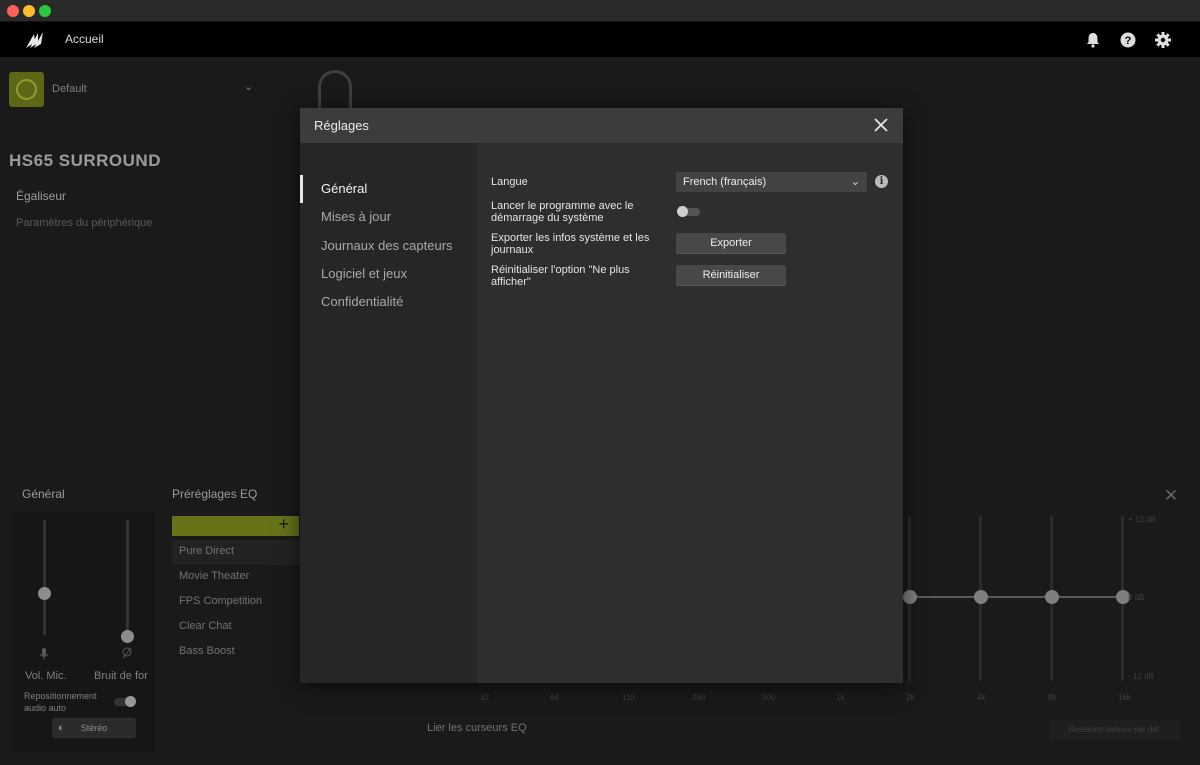 The height and width of the screenshot is (765, 1200). What do you see at coordinates (688, 211) in the screenshot?
I see `startup-toggle` at bounding box center [688, 211].